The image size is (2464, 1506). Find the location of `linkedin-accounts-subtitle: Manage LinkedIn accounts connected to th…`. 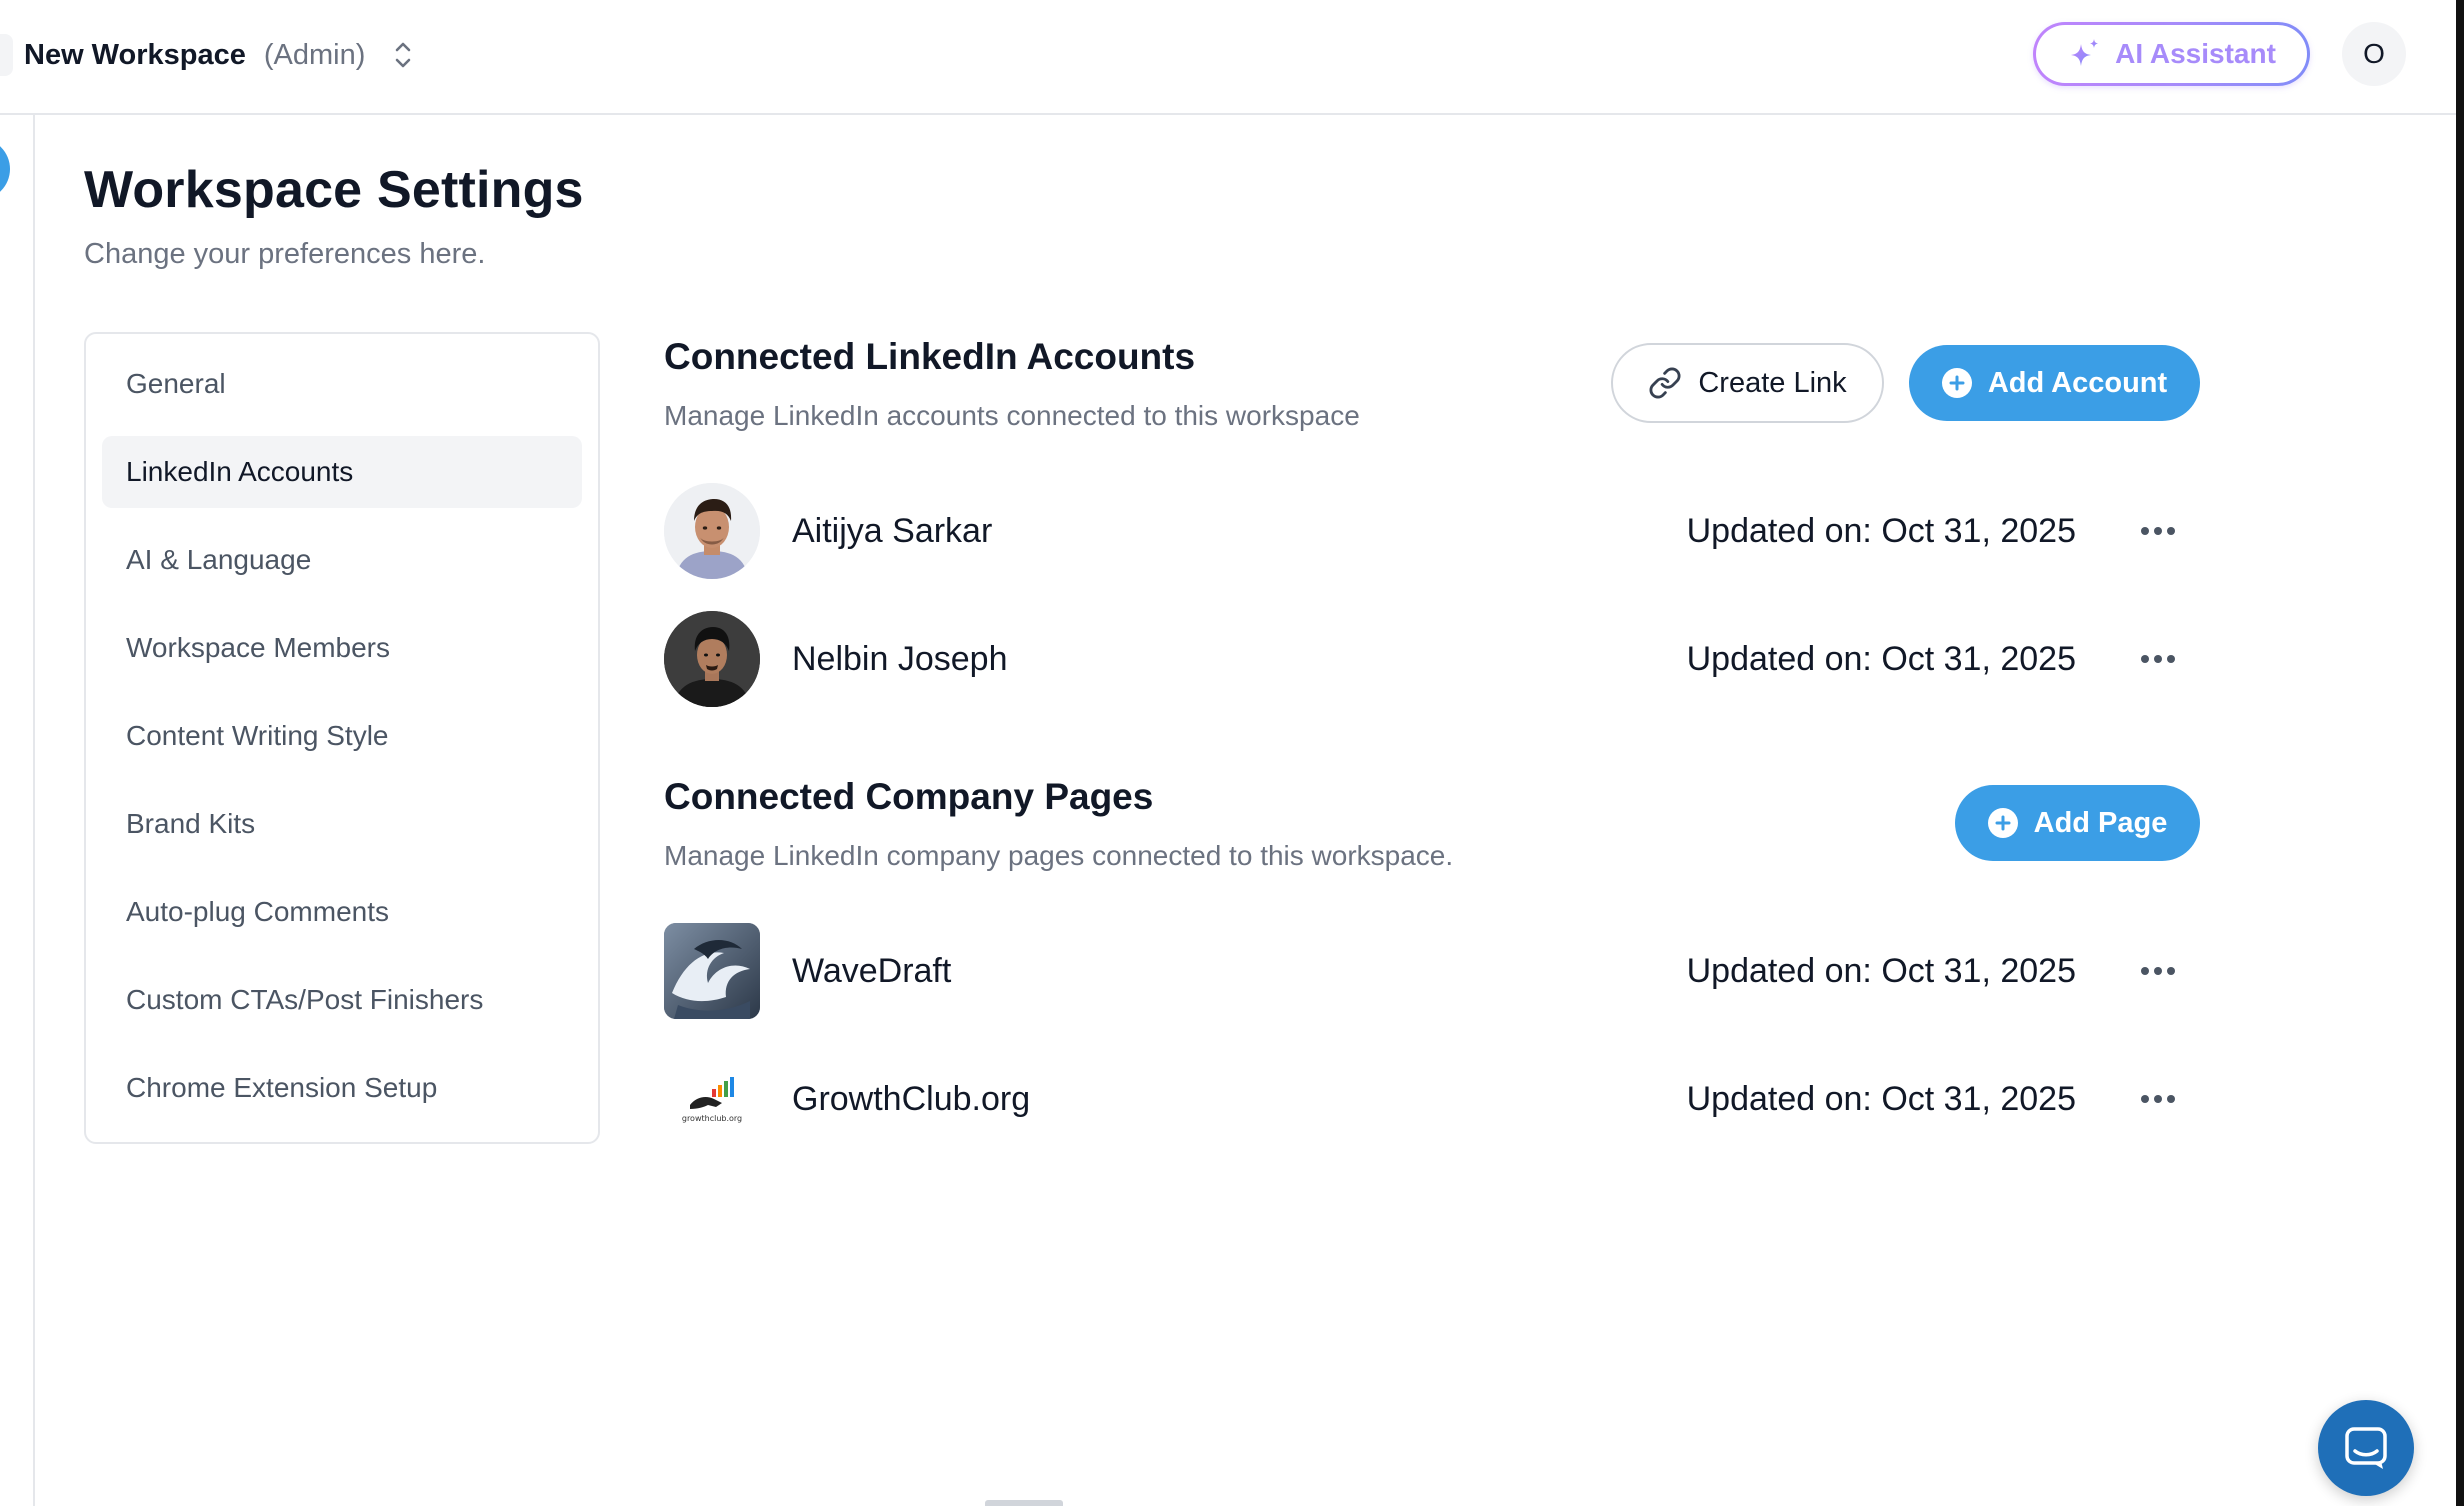

linkedin-accounts-subtitle: Manage LinkedIn accounts connected to th… is located at coordinates (1012, 415).